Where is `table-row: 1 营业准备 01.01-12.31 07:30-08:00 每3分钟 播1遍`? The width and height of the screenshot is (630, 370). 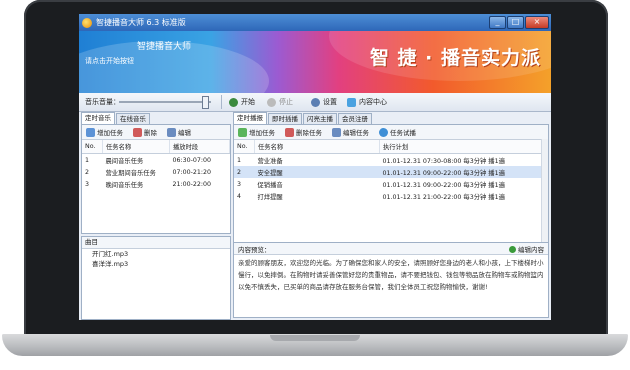
table-row: 1 营业准备 01.01-12.31 07:30-08:00 每3分钟 播1遍 is located at coordinates (388, 160).